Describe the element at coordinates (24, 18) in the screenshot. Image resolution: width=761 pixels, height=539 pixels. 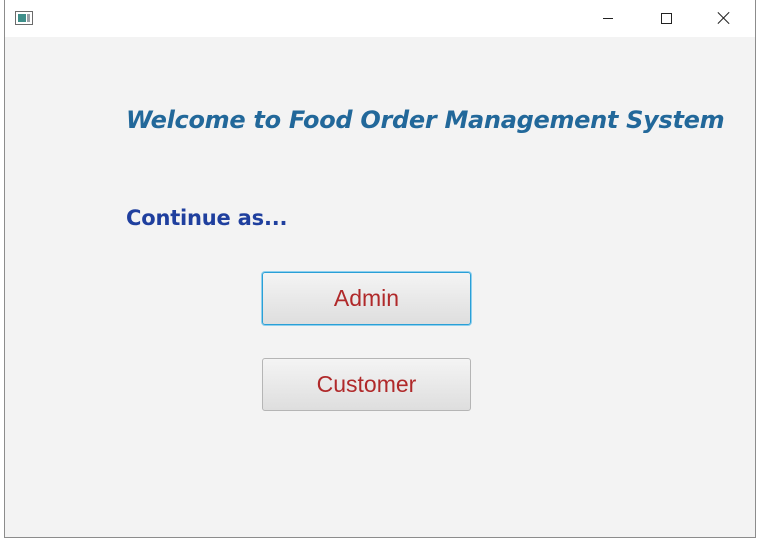
I see `app-icon` at that location.